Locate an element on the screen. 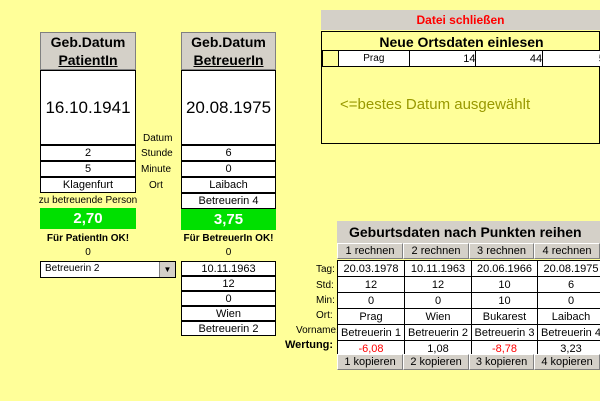 This screenshot has height=401, width=600. ranking-cell: Bukarest is located at coordinates (504, 316).